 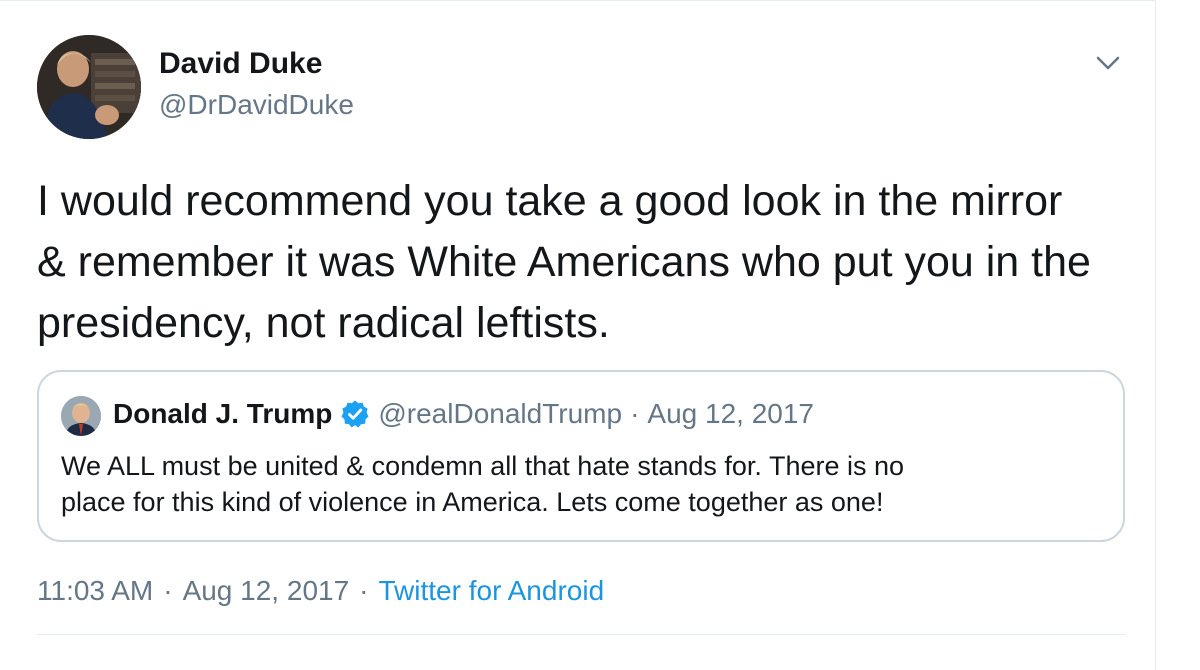 What do you see at coordinates (491, 591) in the screenshot?
I see `tweet-source-link: Twitter for Android` at bounding box center [491, 591].